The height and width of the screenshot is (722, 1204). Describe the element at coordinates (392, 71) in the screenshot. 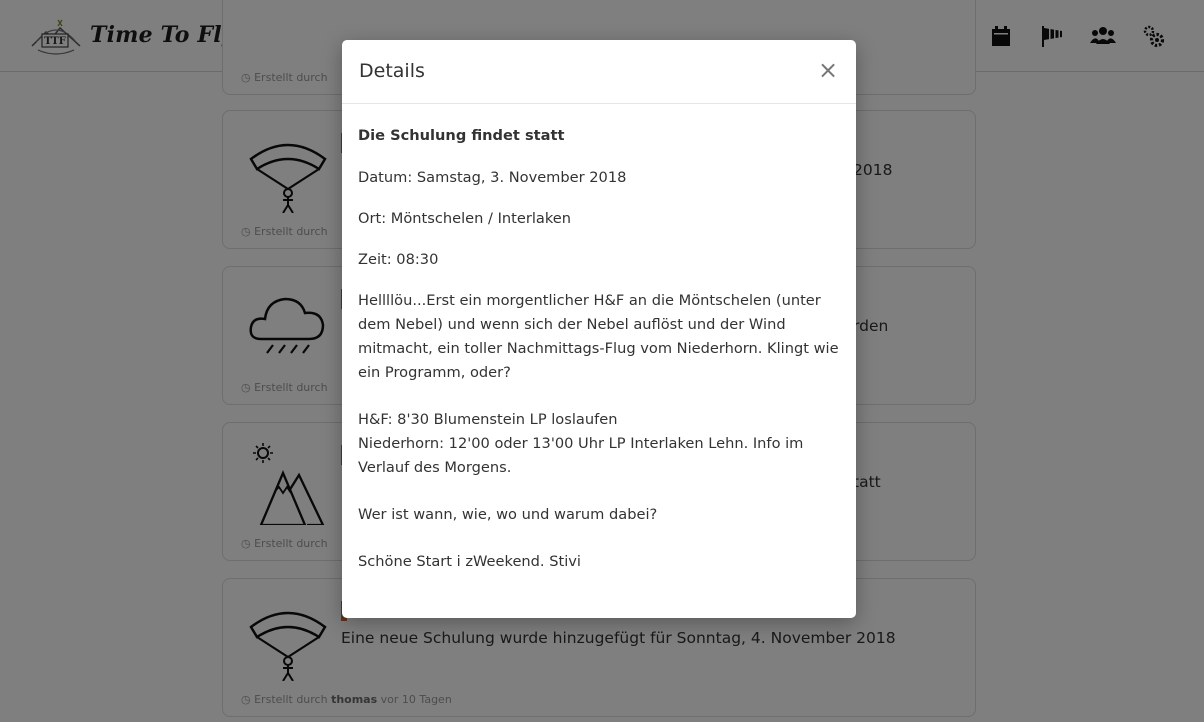

I see `modal-title: Details` at that location.